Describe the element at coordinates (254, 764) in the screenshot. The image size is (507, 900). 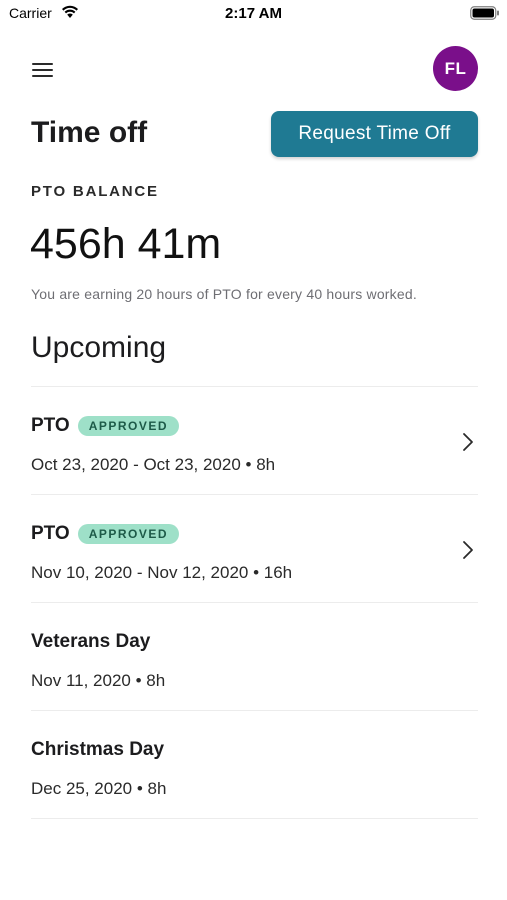
I see `list-item: Christmas Day Dec 25, 2020 • 8h` at that location.